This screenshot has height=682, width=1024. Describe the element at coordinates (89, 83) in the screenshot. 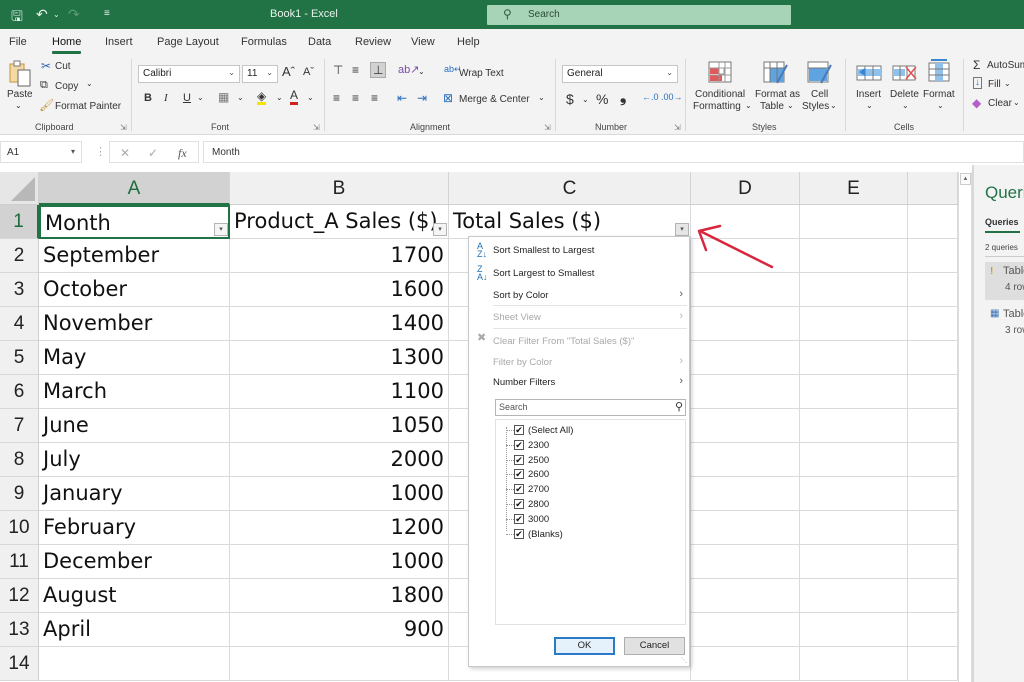

I see `copy-dropdown-icon: ⌄` at that location.